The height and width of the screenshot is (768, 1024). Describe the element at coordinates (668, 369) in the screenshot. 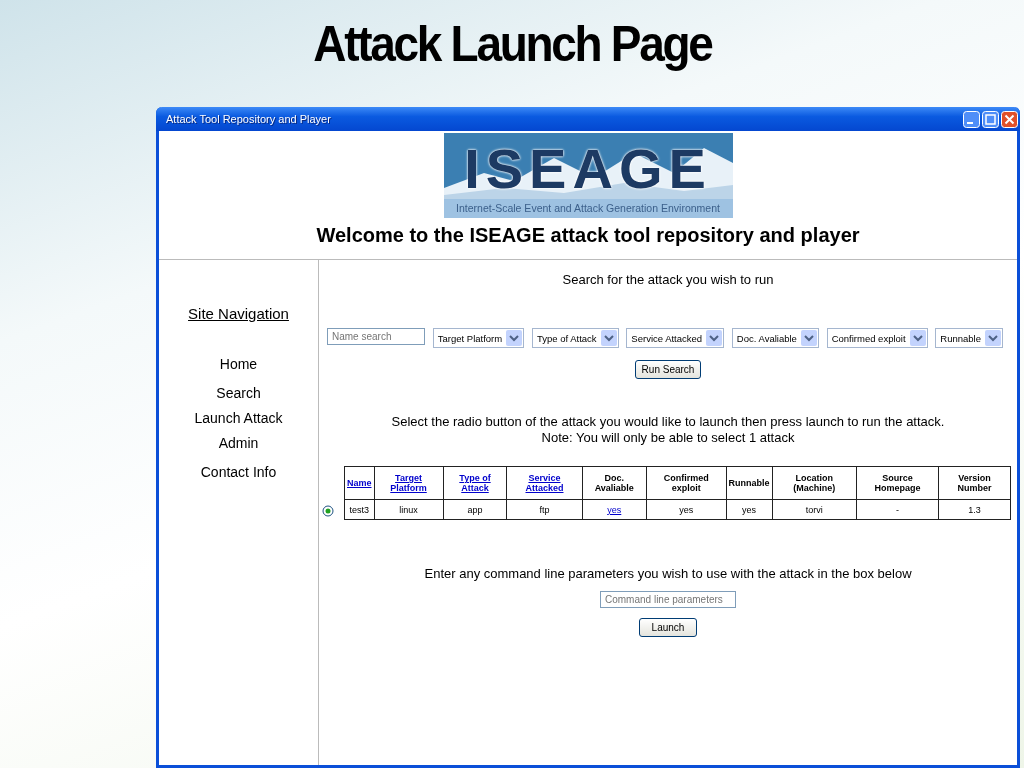

I see `run-search-button: Run Search` at that location.